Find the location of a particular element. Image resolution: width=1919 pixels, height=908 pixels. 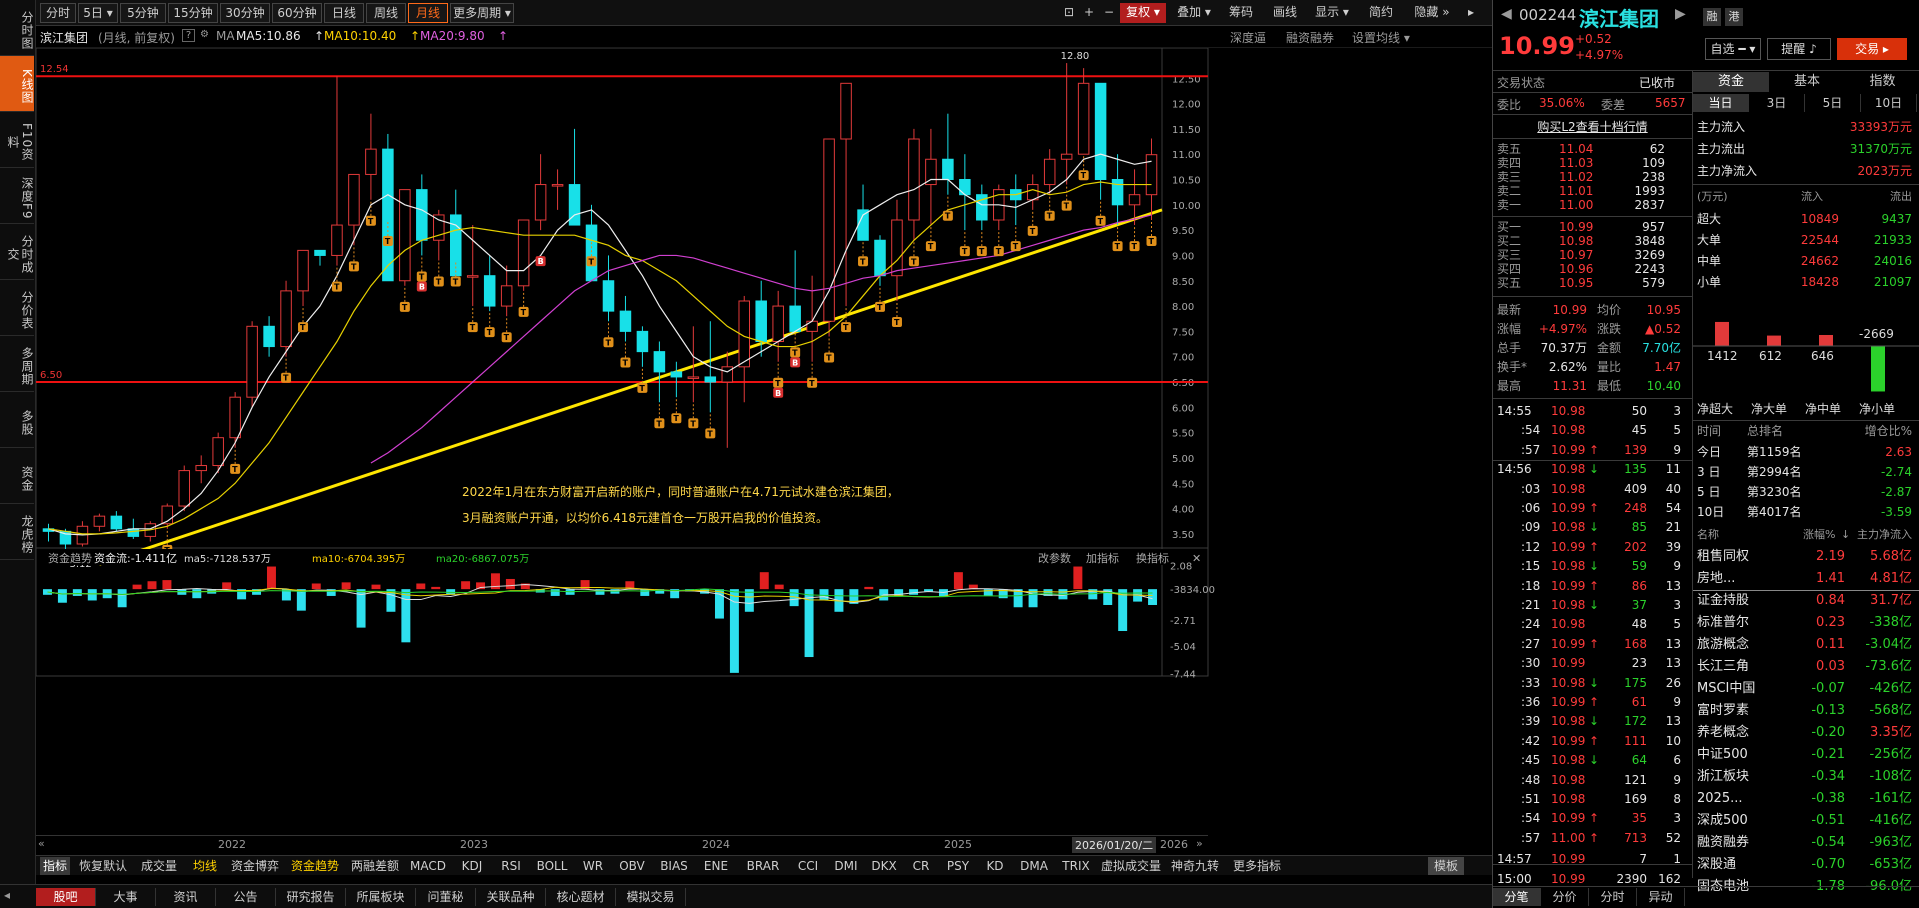

expand-right-icon: ▸ is located at coordinates (1471, 13).